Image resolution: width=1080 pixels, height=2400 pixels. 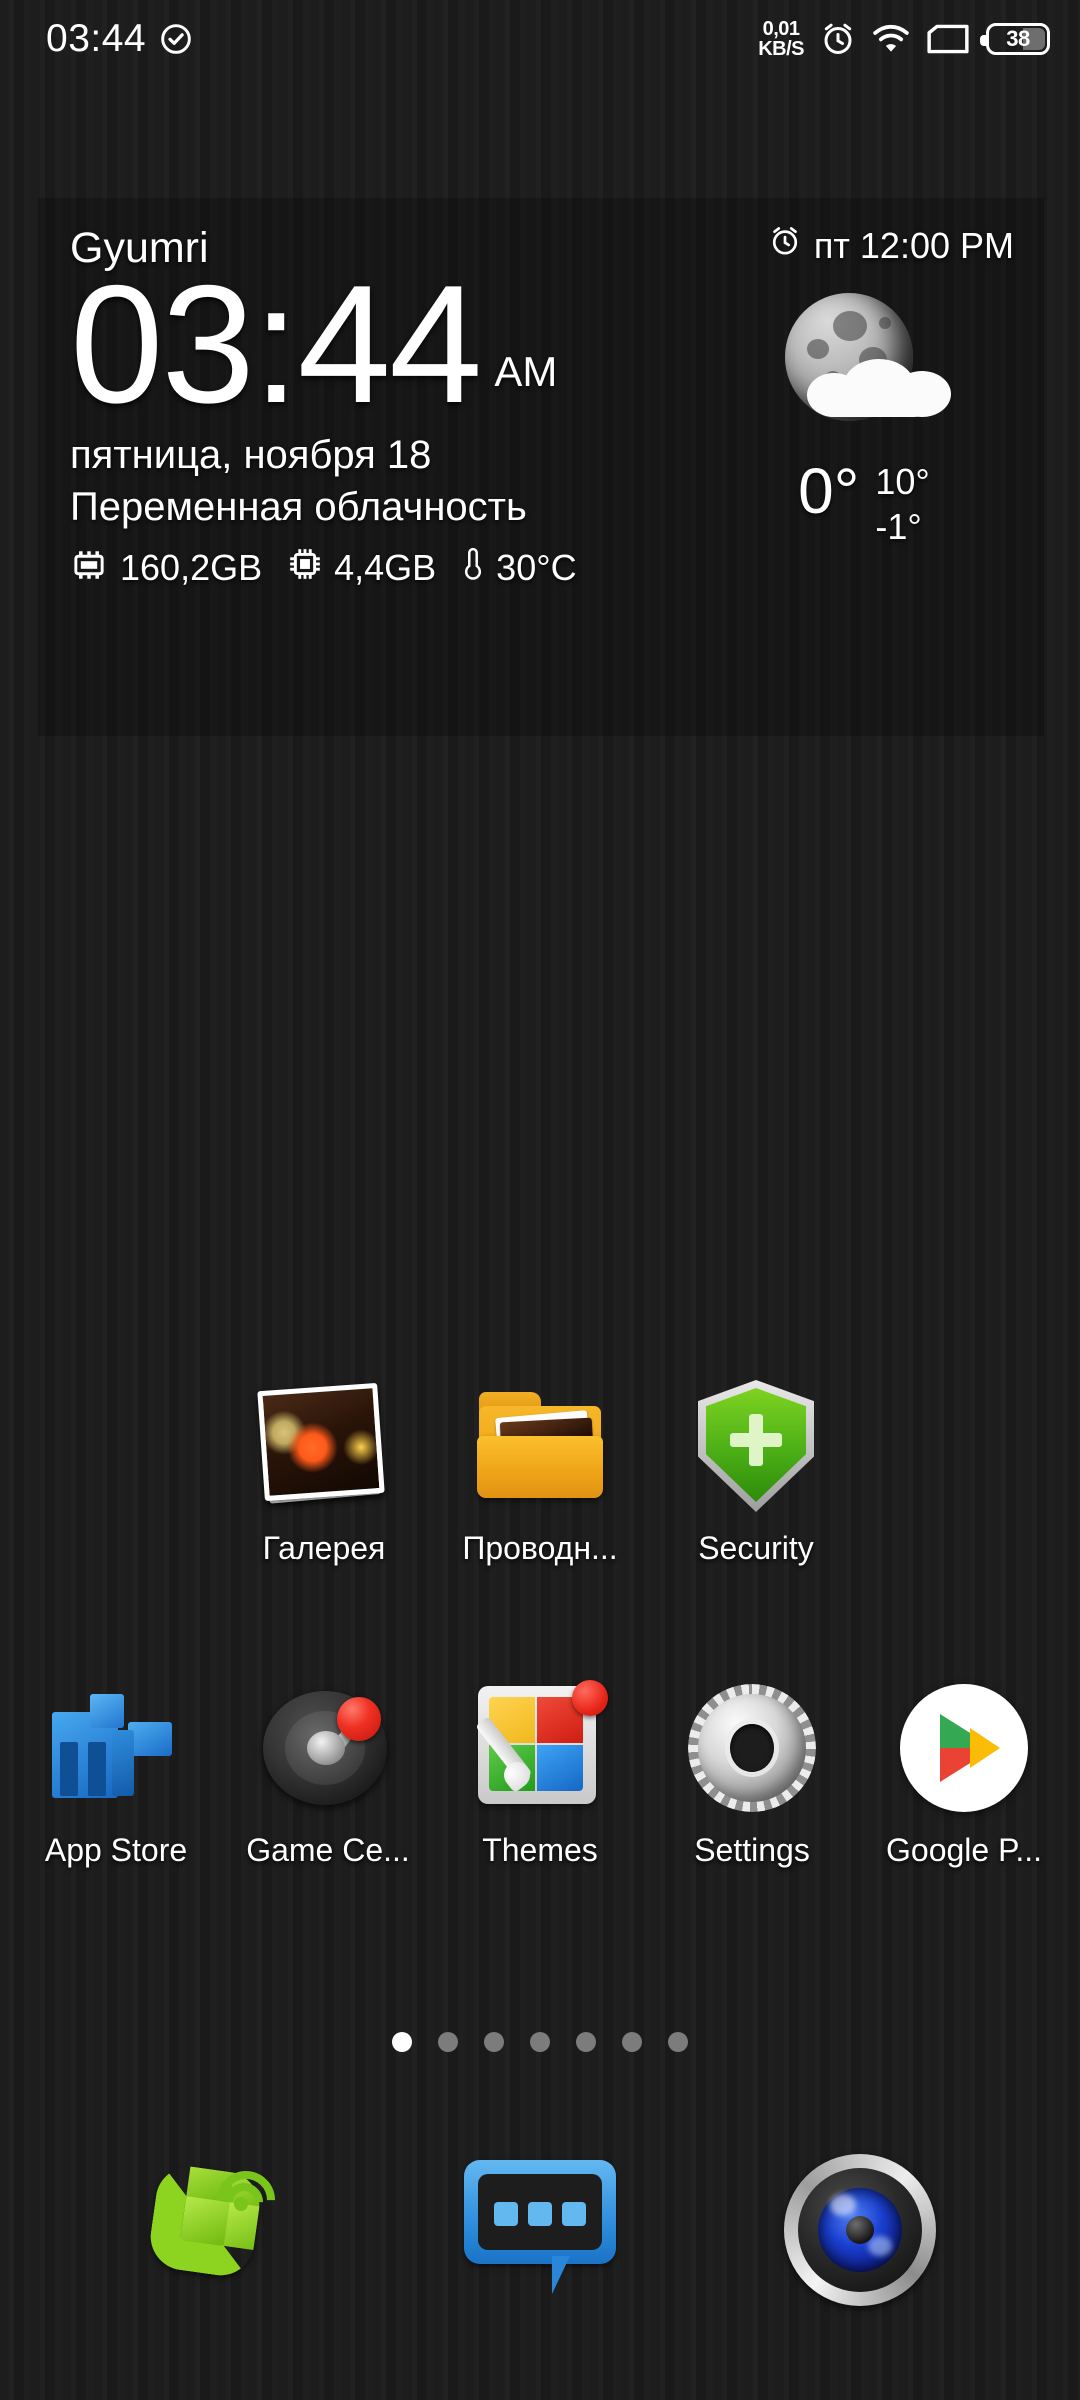 What do you see at coordinates (324, 1548) in the screenshot?
I see `app-label: Галерея` at bounding box center [324, 1548].